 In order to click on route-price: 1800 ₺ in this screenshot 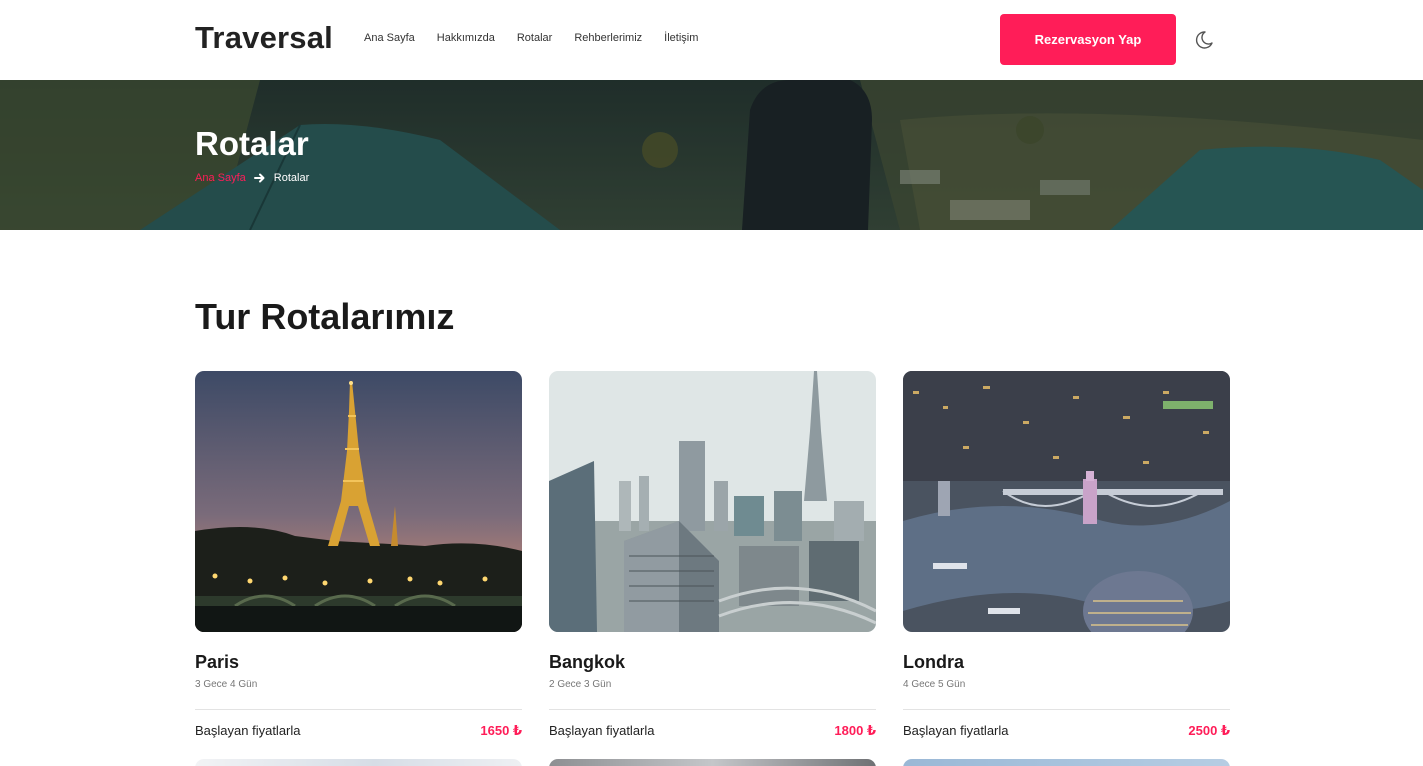, I will do `click(855, 730)`.